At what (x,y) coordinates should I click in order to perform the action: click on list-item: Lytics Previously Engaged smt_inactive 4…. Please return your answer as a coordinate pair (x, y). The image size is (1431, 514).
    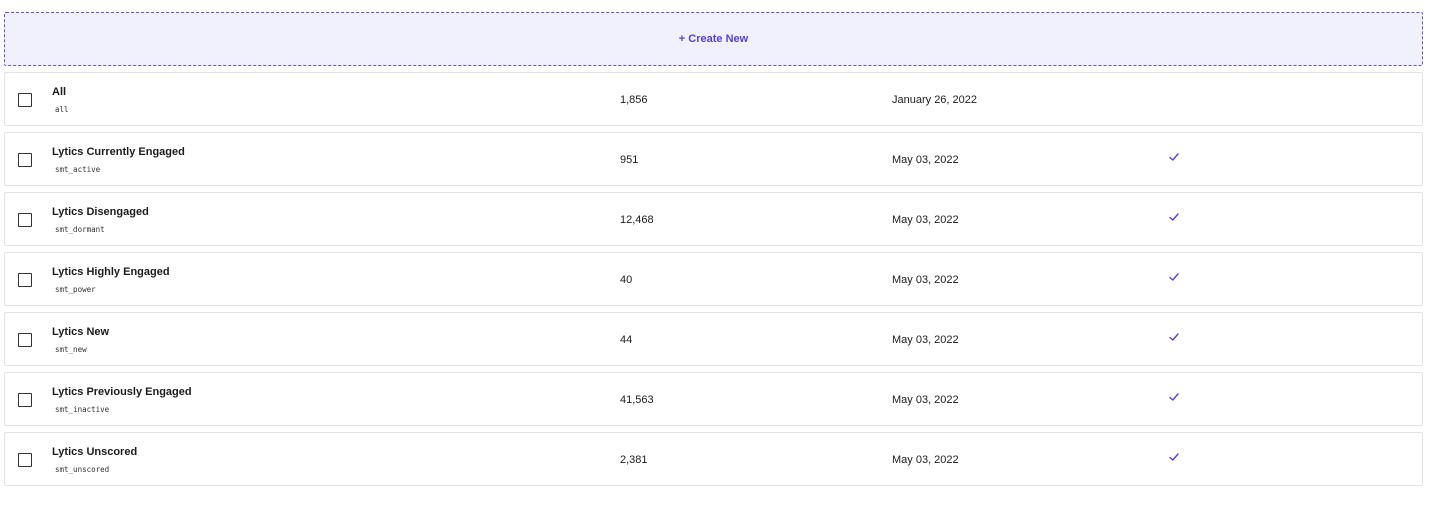
    Looking at the image, I should click on (713, 399).